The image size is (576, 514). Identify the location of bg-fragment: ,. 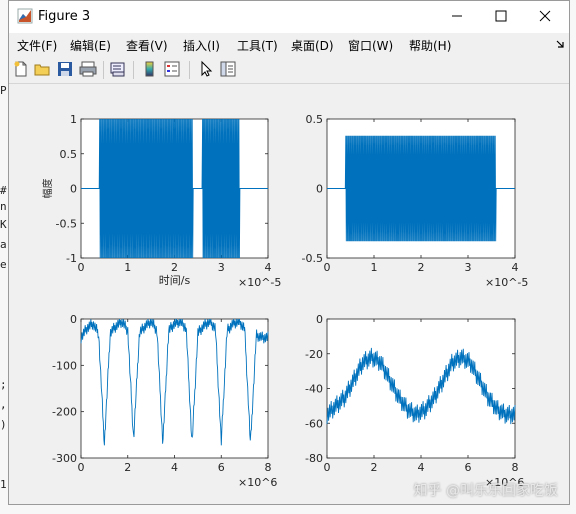
(3, 404).